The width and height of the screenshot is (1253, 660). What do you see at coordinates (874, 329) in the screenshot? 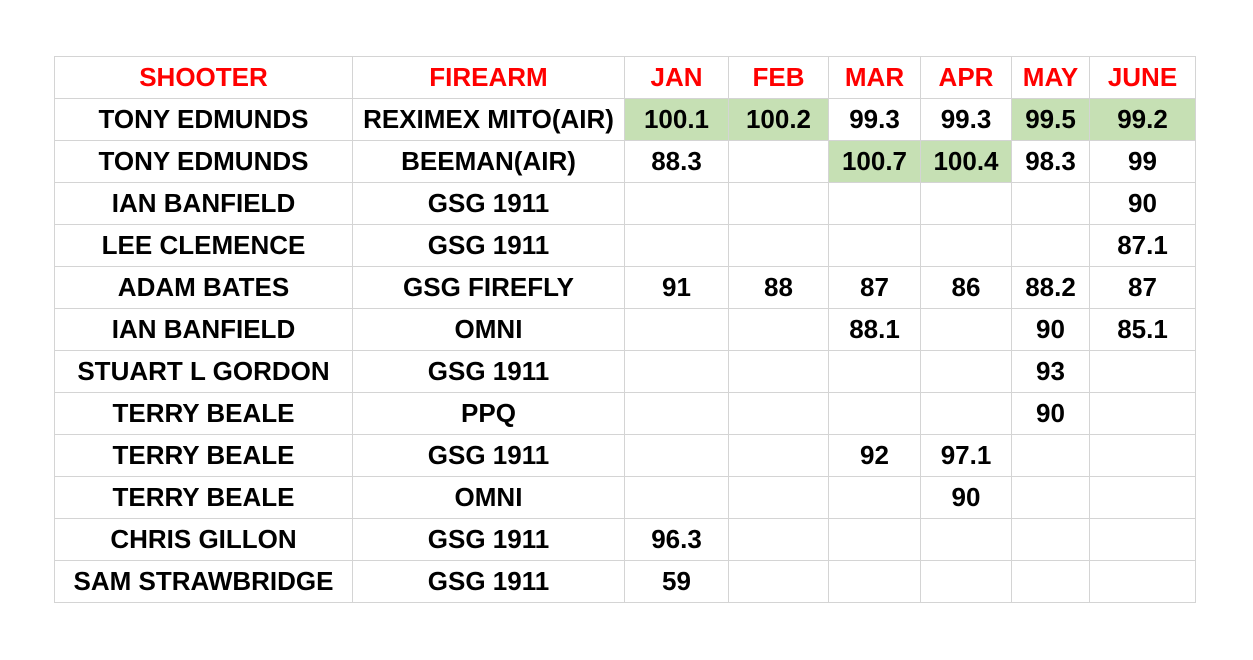
I see `cell-mar: 88.1` at bounding box center [874, 329].